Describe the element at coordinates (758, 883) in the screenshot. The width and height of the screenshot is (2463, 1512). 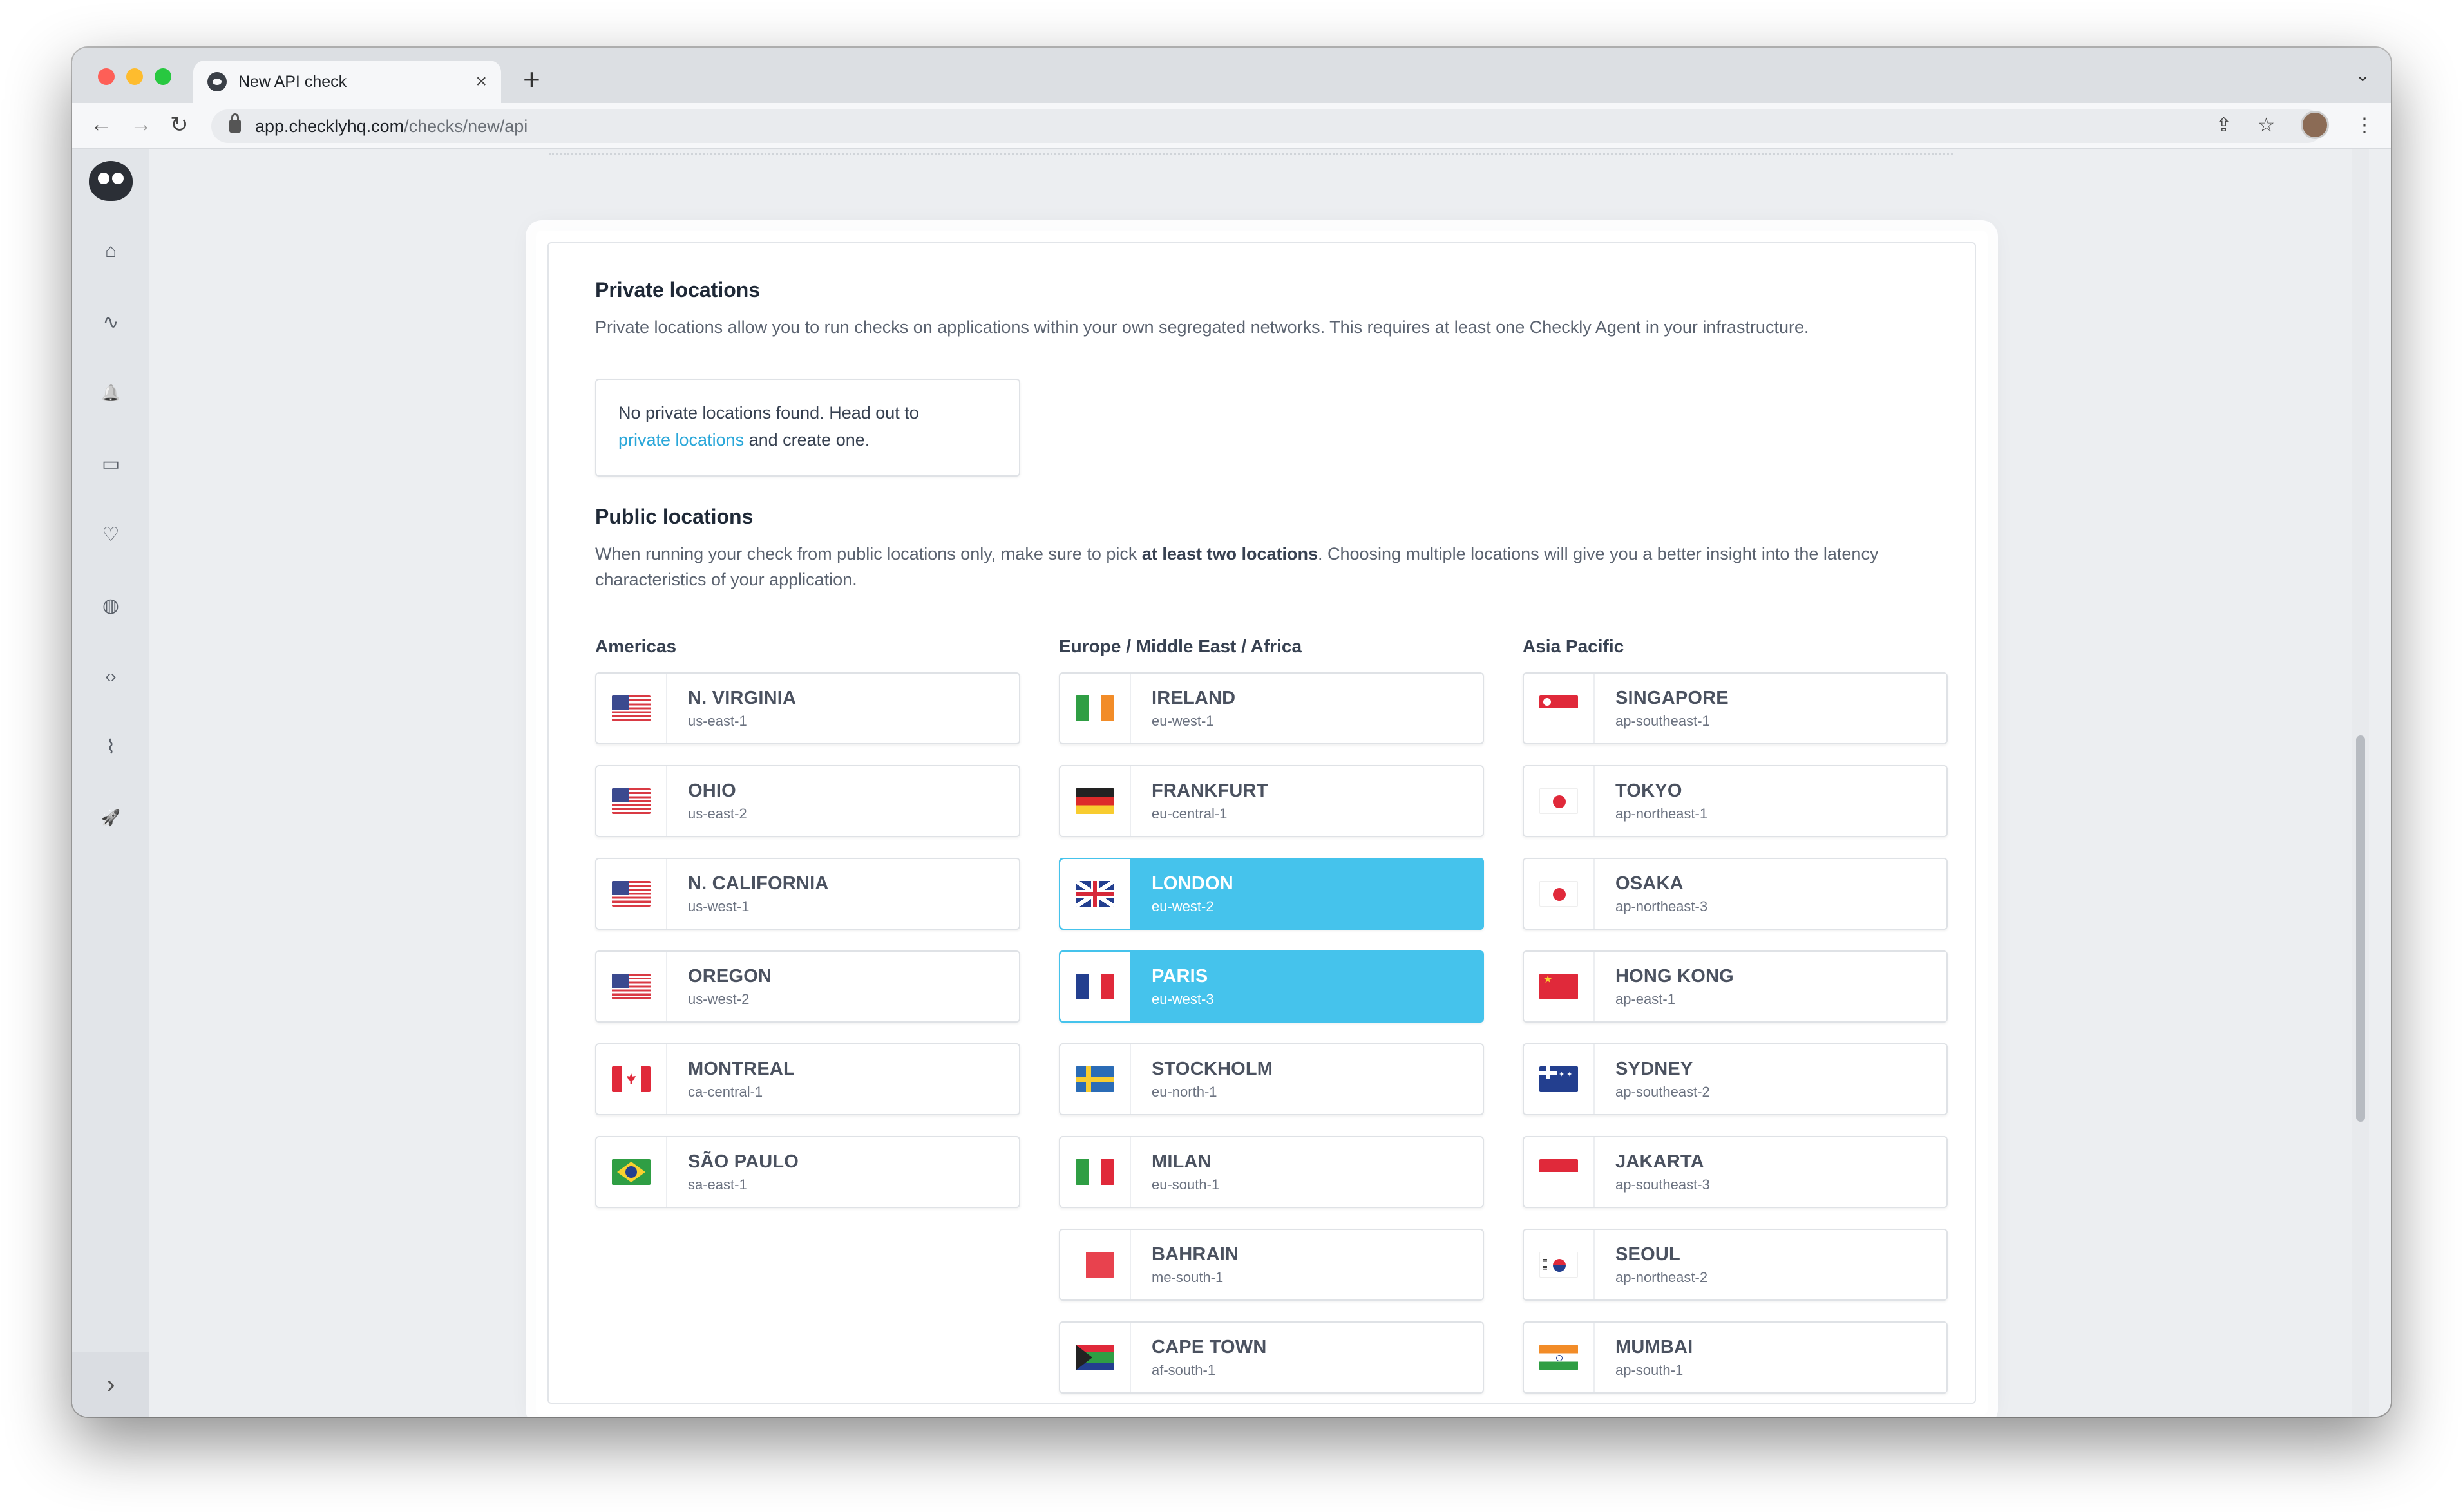
I see `location-name: N. CALIFORNIA` at that location.